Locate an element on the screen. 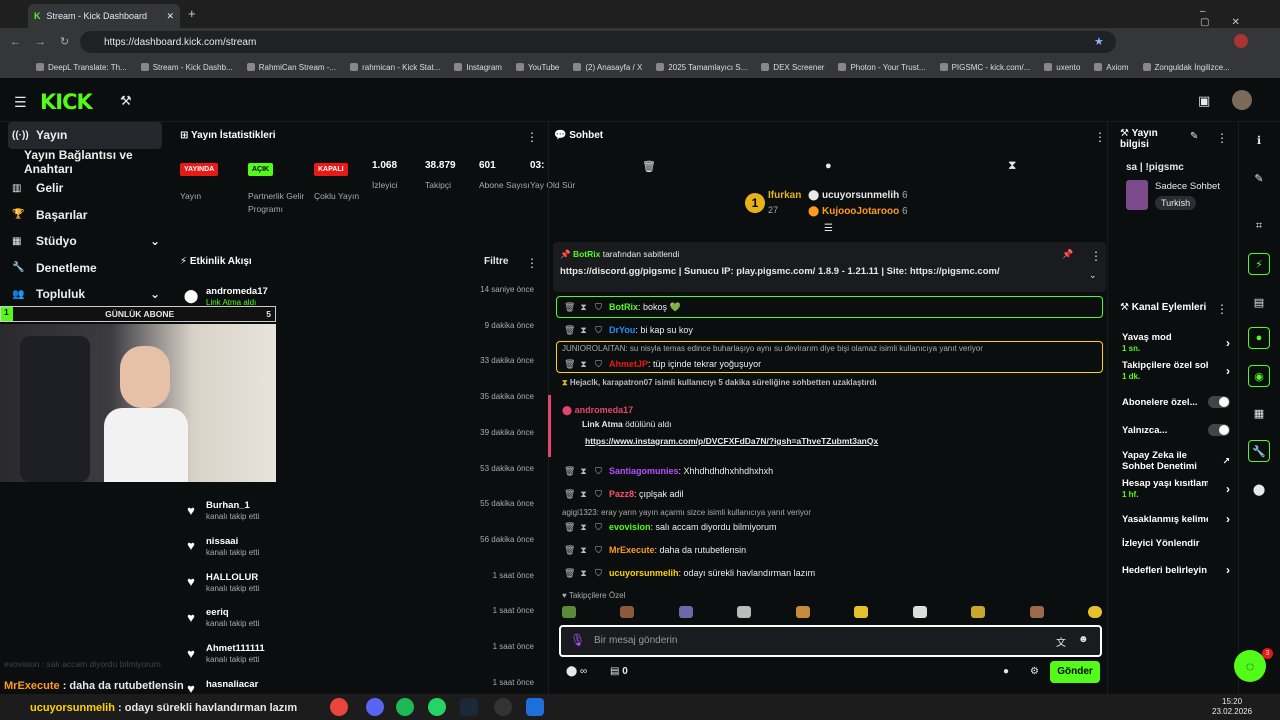  chat-message: 🗑 ⧗ ⛉ DrYou: bi kap su koy is located at coordinates (834, 330).